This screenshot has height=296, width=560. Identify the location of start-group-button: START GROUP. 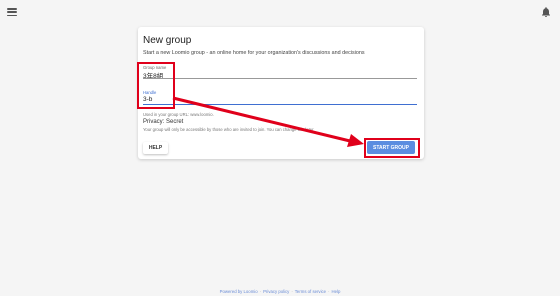
(391, 147).